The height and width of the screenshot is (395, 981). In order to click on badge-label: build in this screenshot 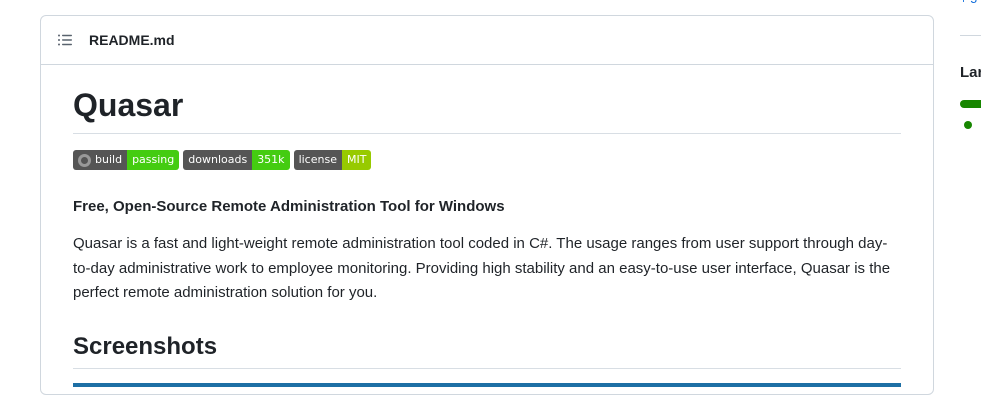, I will do `click(109, 159)`.